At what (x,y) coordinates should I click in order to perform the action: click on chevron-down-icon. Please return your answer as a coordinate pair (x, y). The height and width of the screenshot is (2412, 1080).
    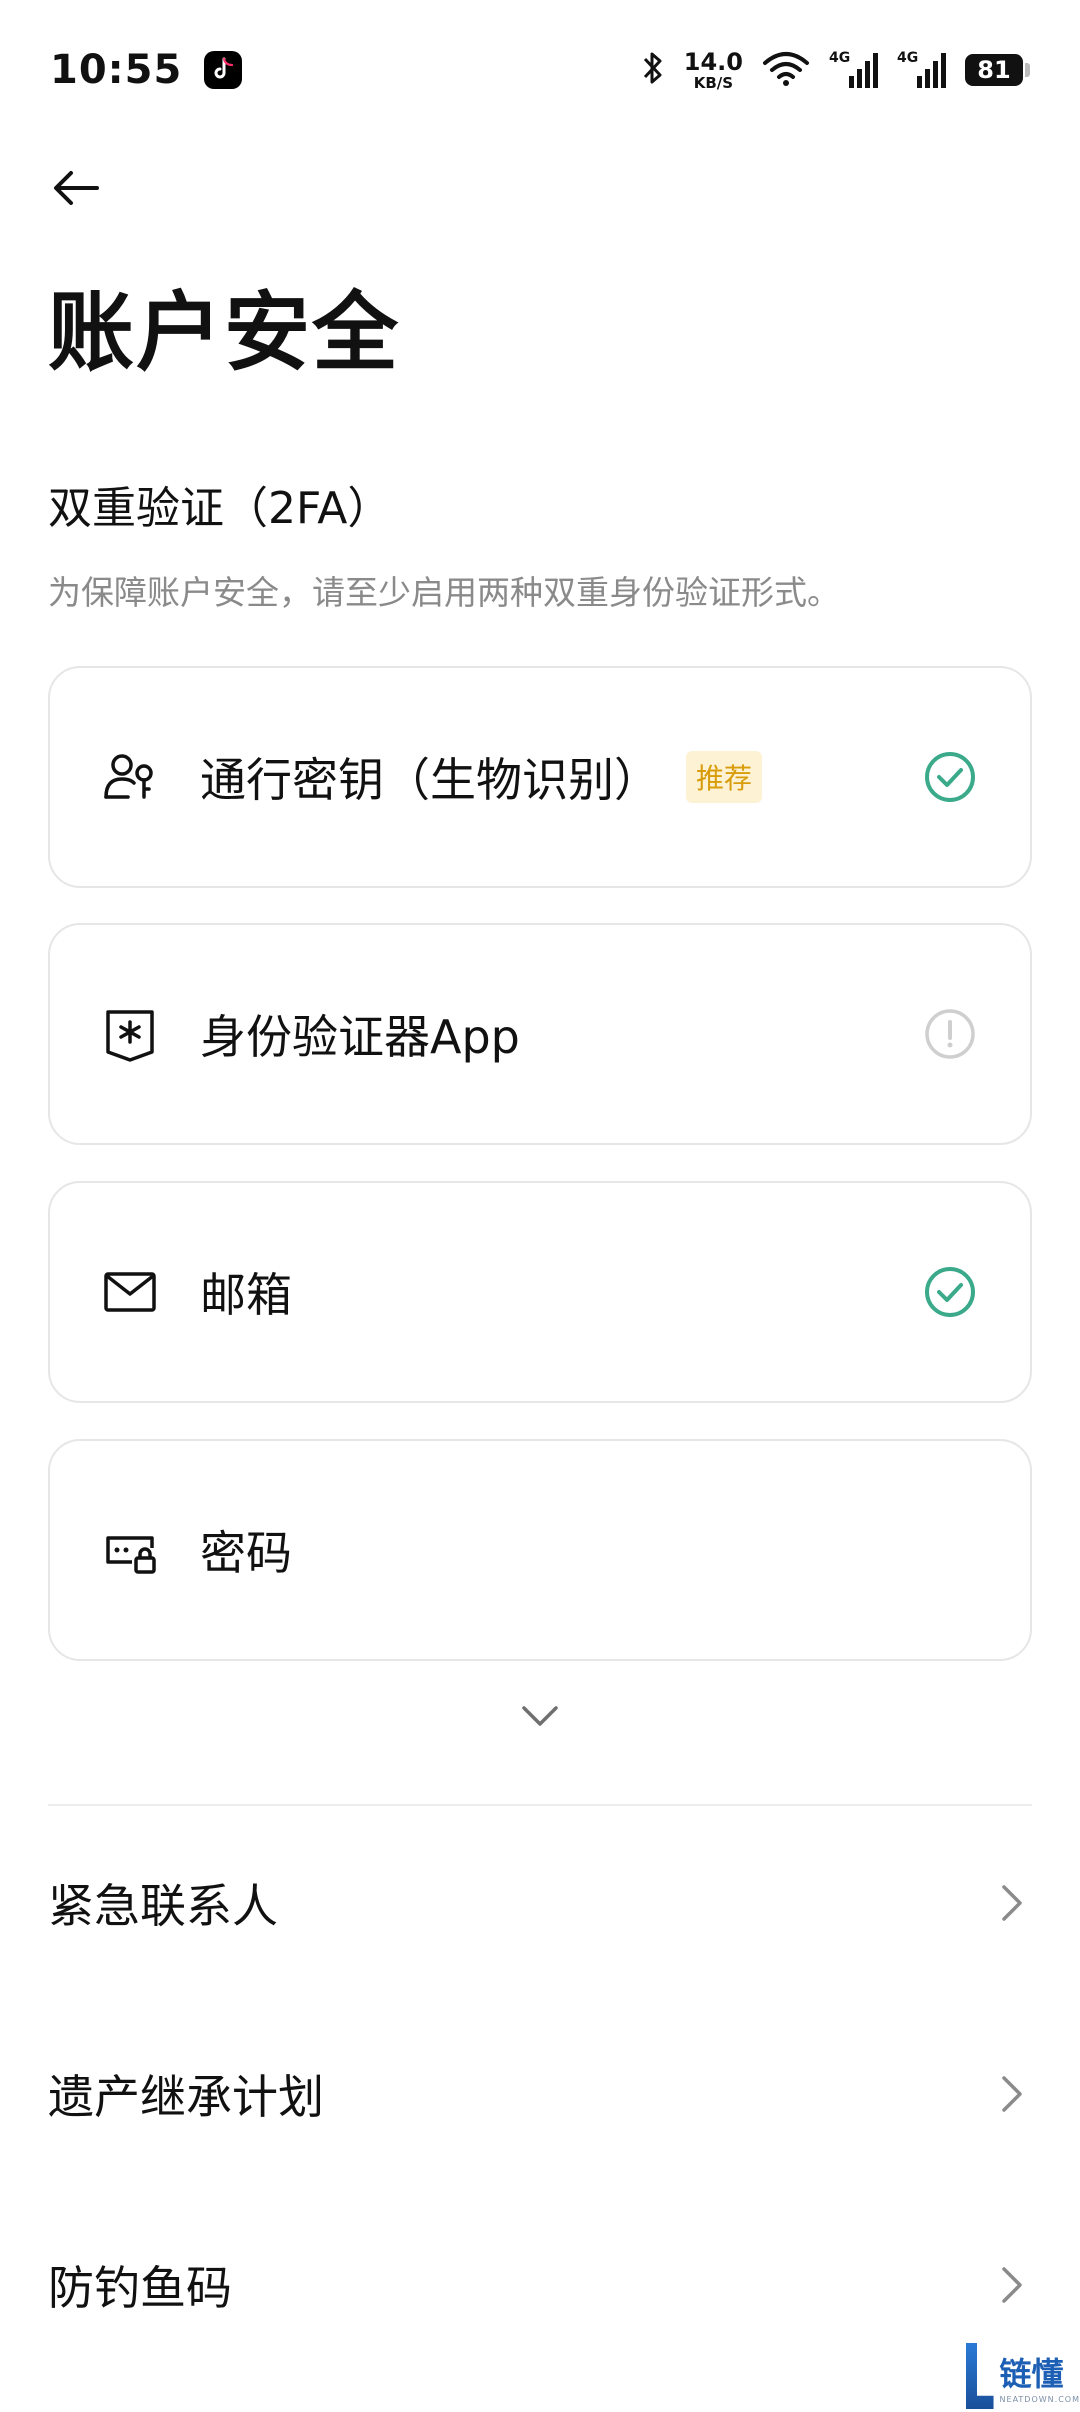
    Looking at the image, I should click on (540, 1716).